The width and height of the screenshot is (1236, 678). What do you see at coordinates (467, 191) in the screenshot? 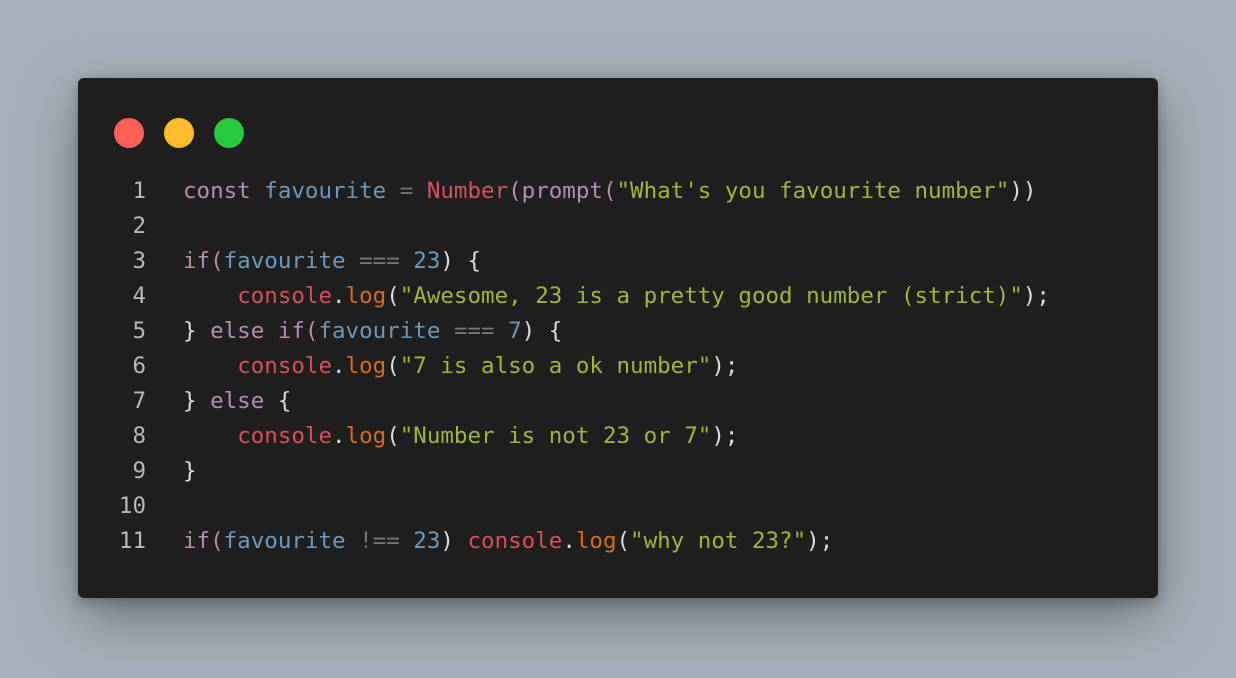
I see `code-token: Number` at bounding box center [467, 191].